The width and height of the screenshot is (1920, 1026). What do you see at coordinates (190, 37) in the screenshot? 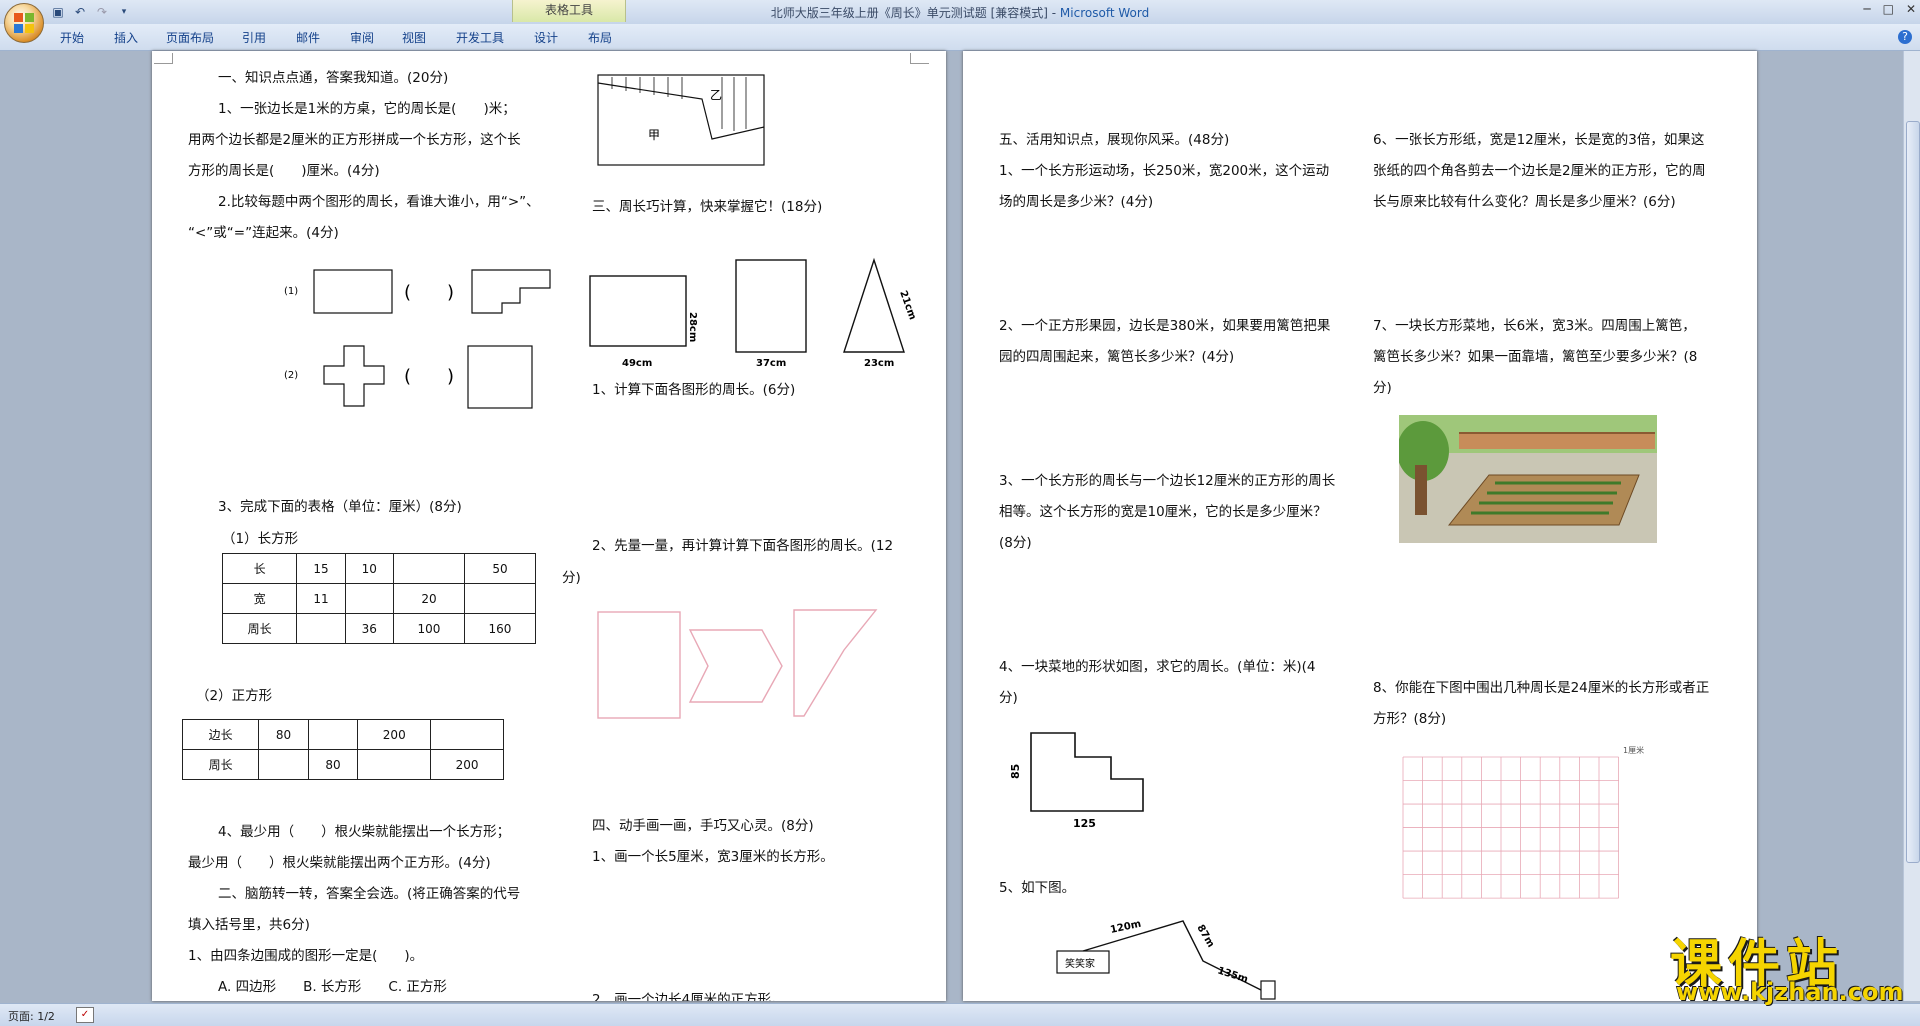
I see `tab-page-layout: 页面布局` at bounding box center [190, 37].